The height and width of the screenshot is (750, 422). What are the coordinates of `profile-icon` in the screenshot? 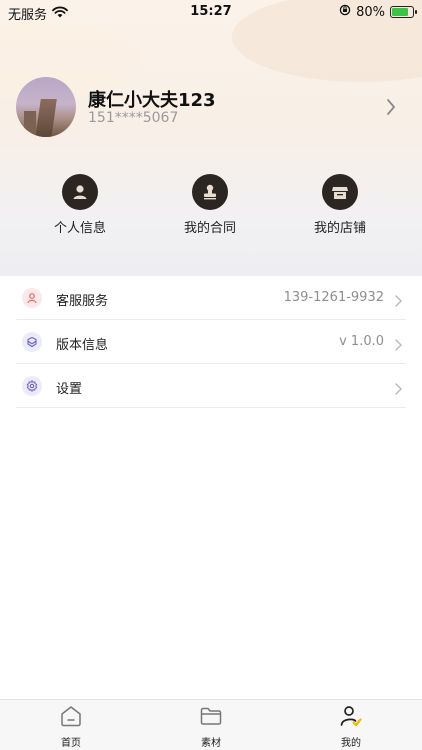 It's located at (351, 716).